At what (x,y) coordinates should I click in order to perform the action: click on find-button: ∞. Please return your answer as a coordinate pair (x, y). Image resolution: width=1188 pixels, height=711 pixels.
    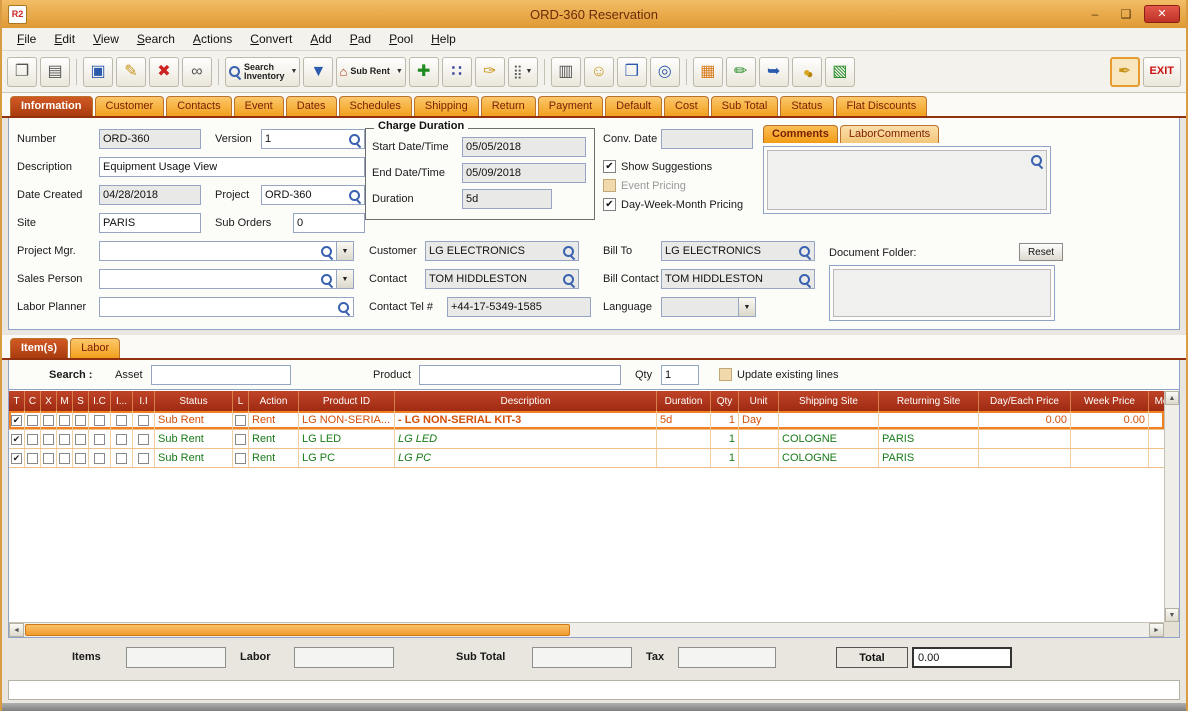
    Looking at the image, I should click on (197, 71).